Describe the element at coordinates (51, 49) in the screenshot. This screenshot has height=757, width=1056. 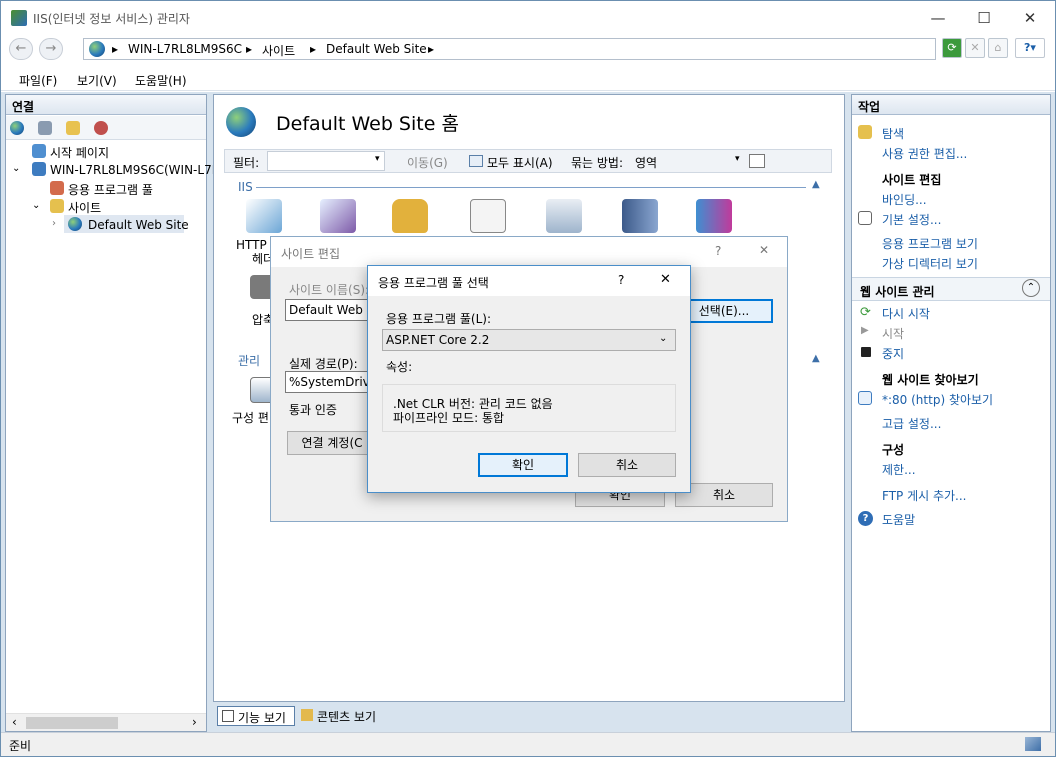
I see `forward-button: →` at that location.